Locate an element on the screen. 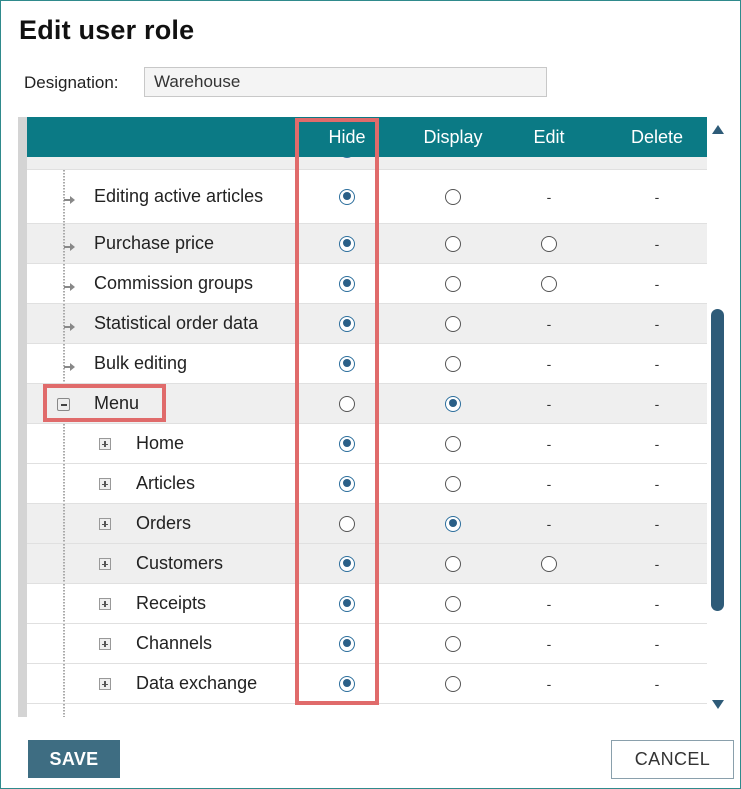 This screenshot has height=789, width=741. display-radio-statistical-order-data is located at coordinates (453, 323).